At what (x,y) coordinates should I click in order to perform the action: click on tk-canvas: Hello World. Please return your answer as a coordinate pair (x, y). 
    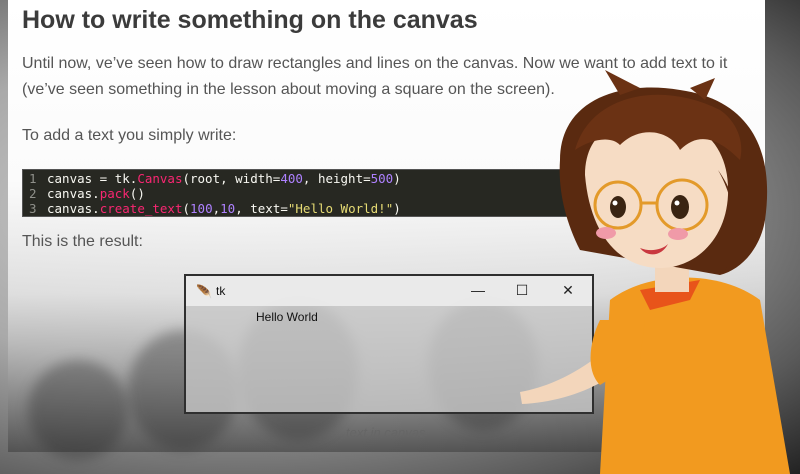
    Looking at the image, I should click on (389, 359).